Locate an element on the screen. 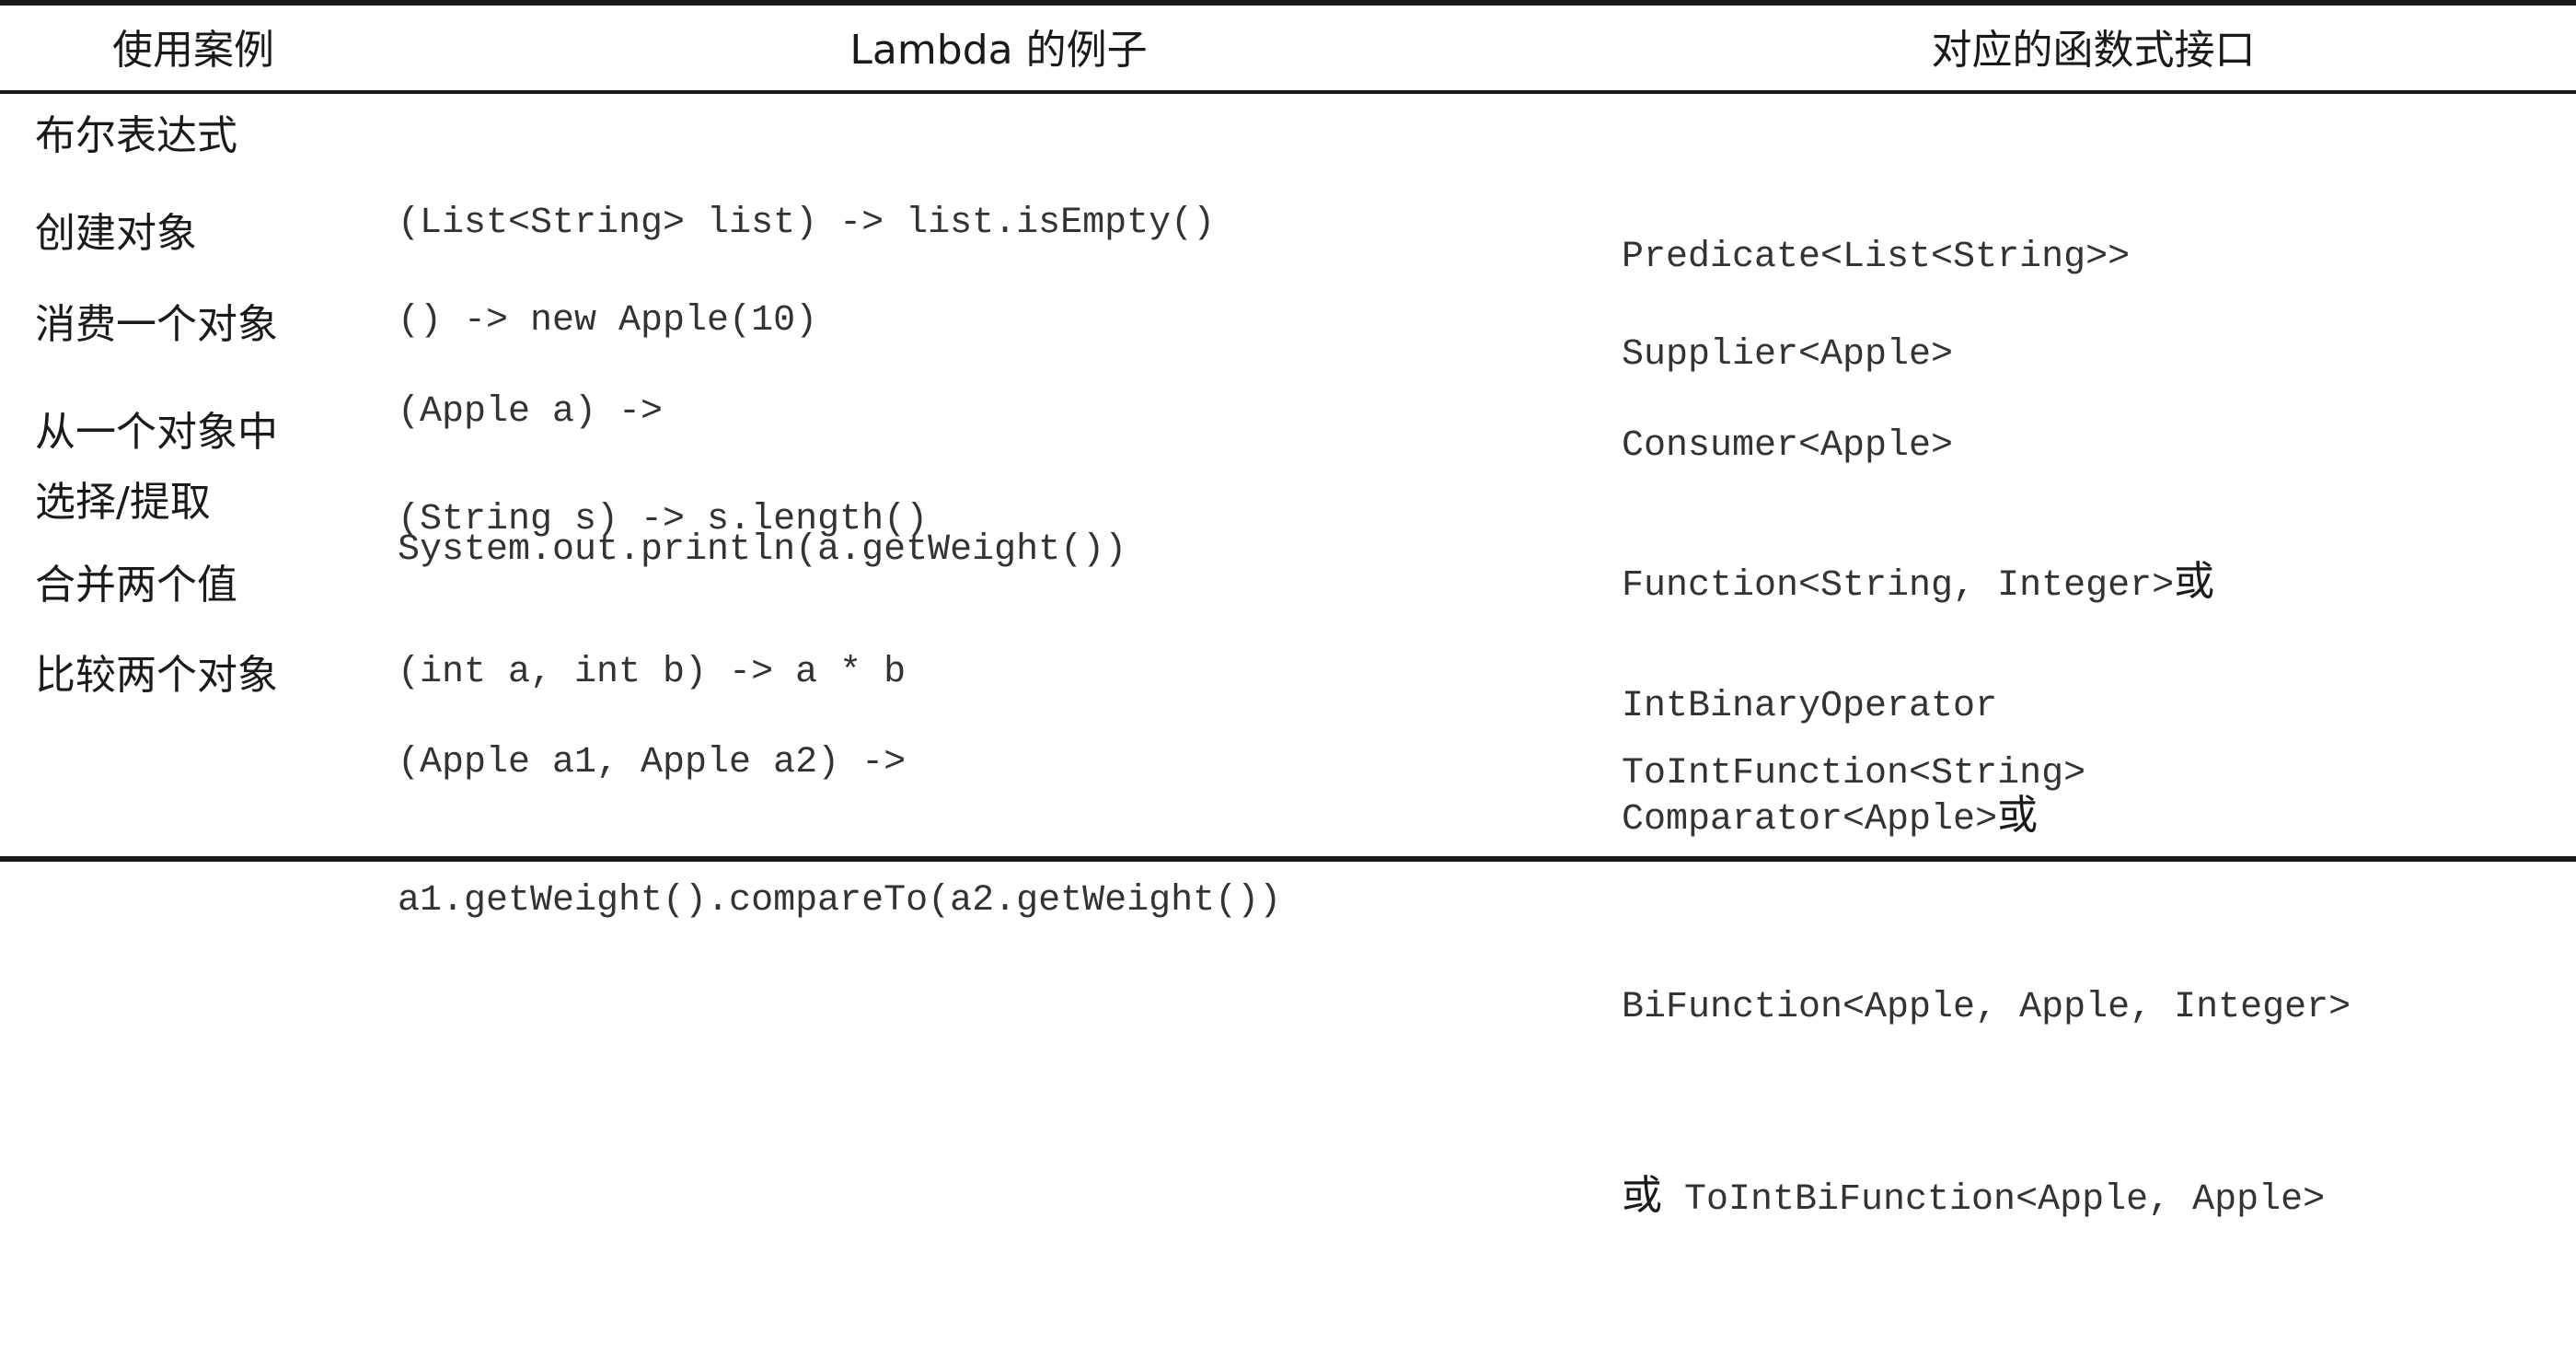  usecase-line: 合并两个值 is located at coordinates (136, 586).